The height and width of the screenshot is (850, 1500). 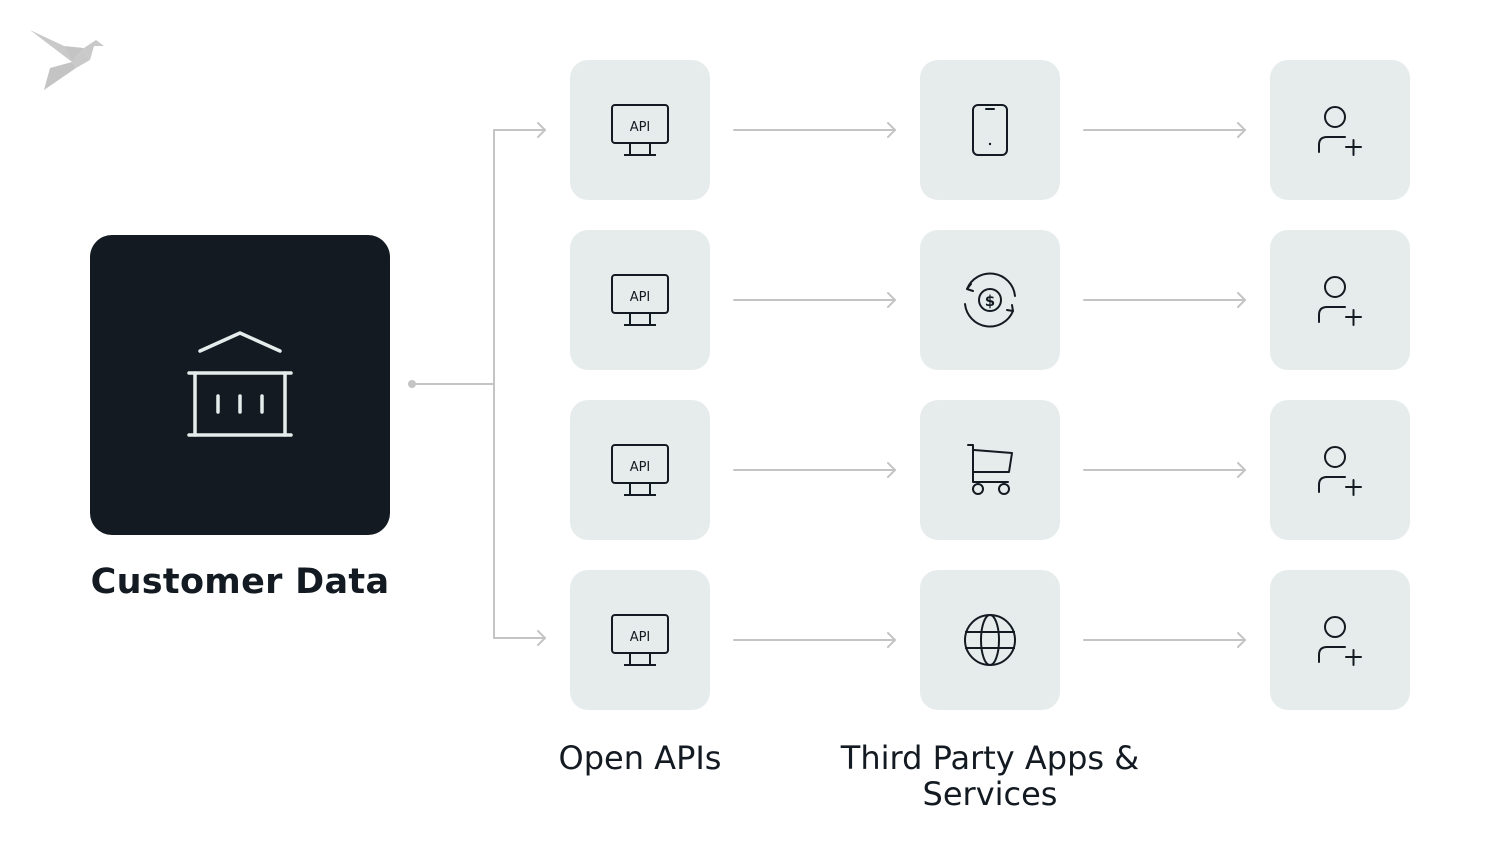 I want to click on arrow-row-3-service-to-user, so click(x=1164, y=470).